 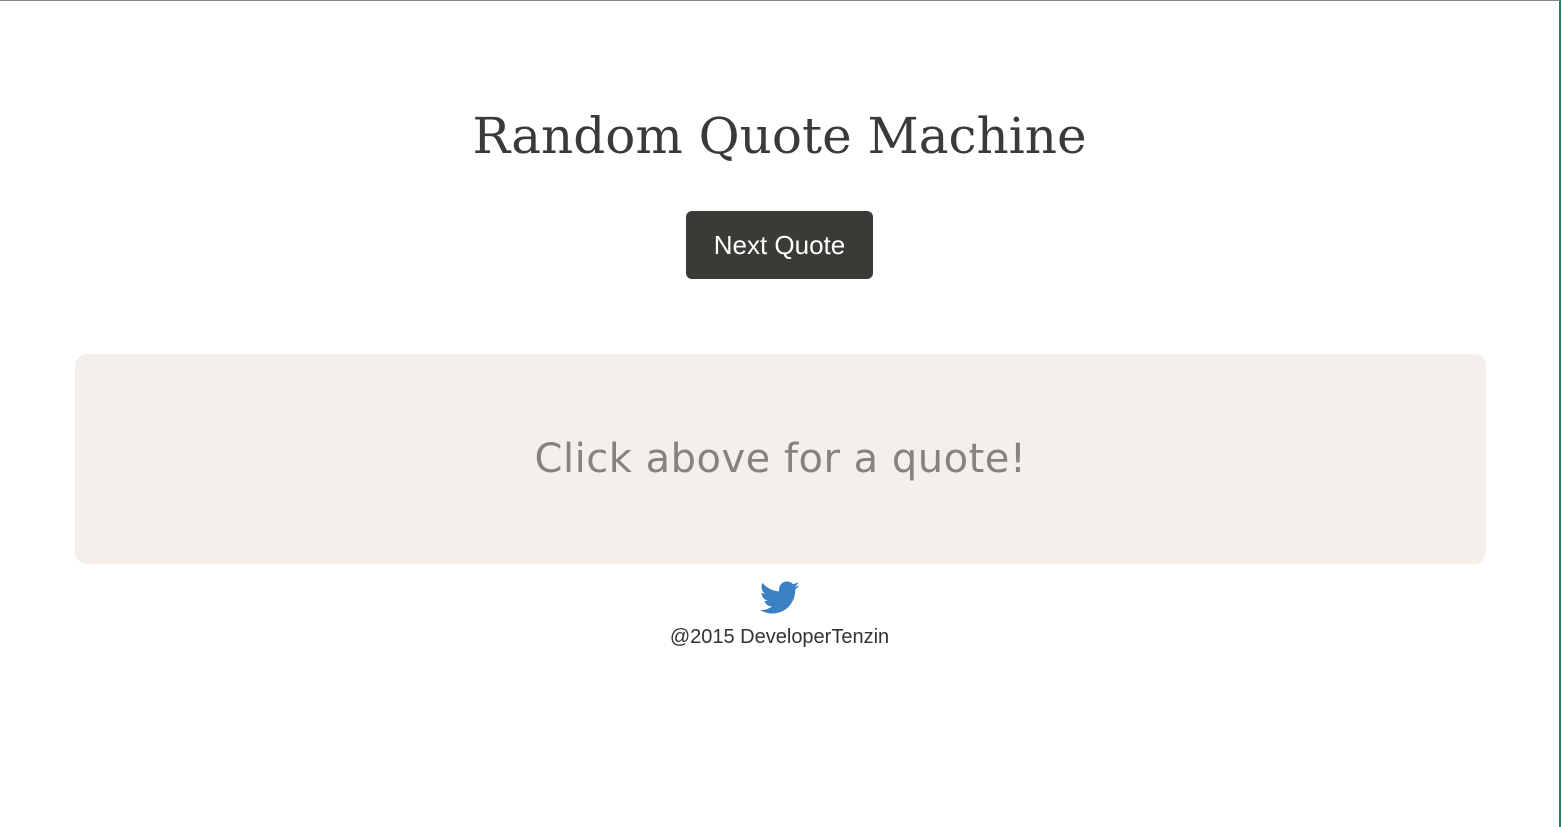 I want to click on page-title: Random Quote Machine, so click(x=779, y=136).